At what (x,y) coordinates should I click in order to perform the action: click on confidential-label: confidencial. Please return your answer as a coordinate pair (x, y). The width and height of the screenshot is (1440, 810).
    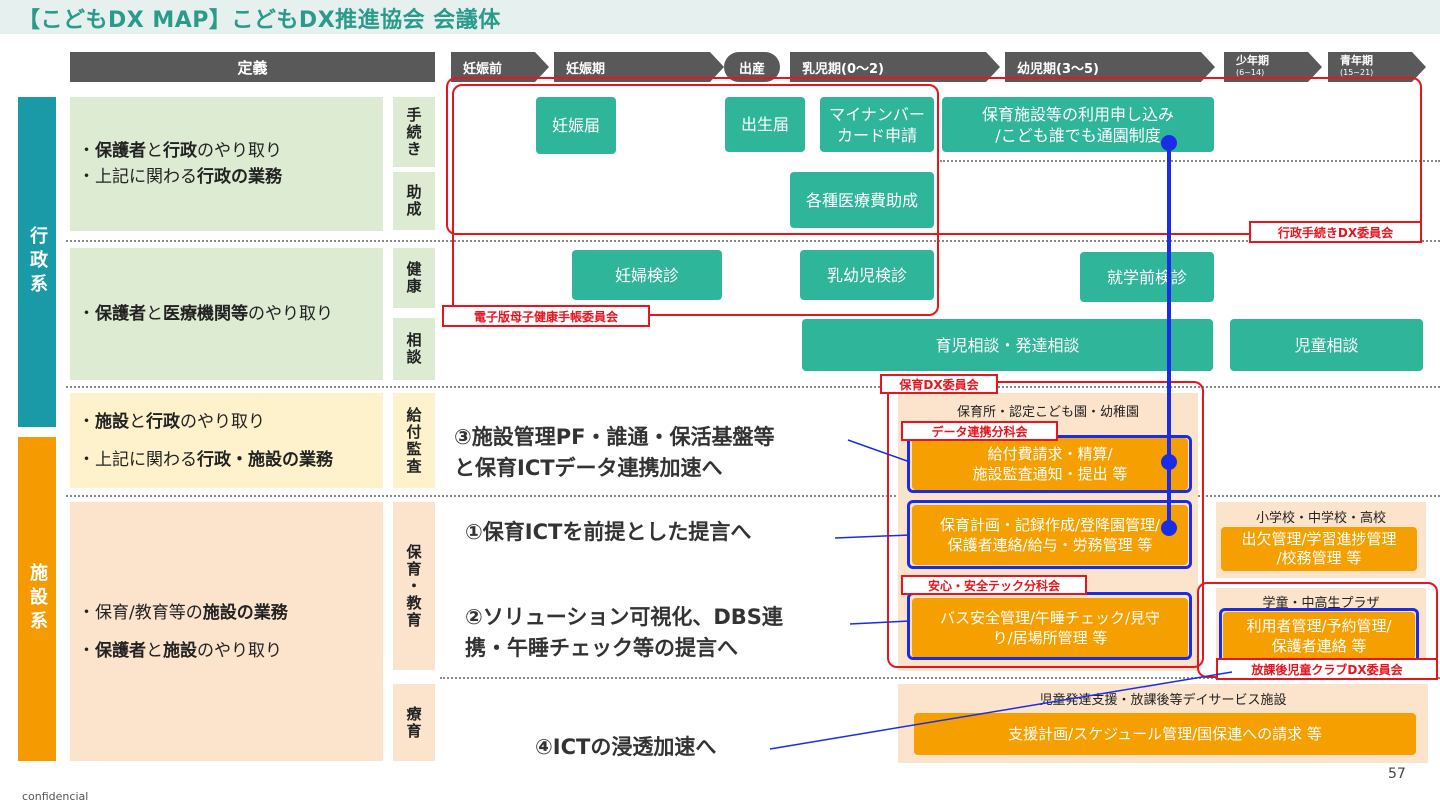
    Looking at the image, I should click on (55, 796).